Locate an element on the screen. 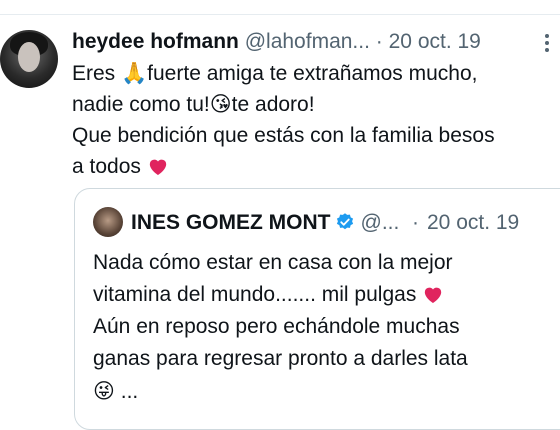  tweet-line-text: fuerte amiga te extrañamos mucho, is located at coordinates (312, 73).